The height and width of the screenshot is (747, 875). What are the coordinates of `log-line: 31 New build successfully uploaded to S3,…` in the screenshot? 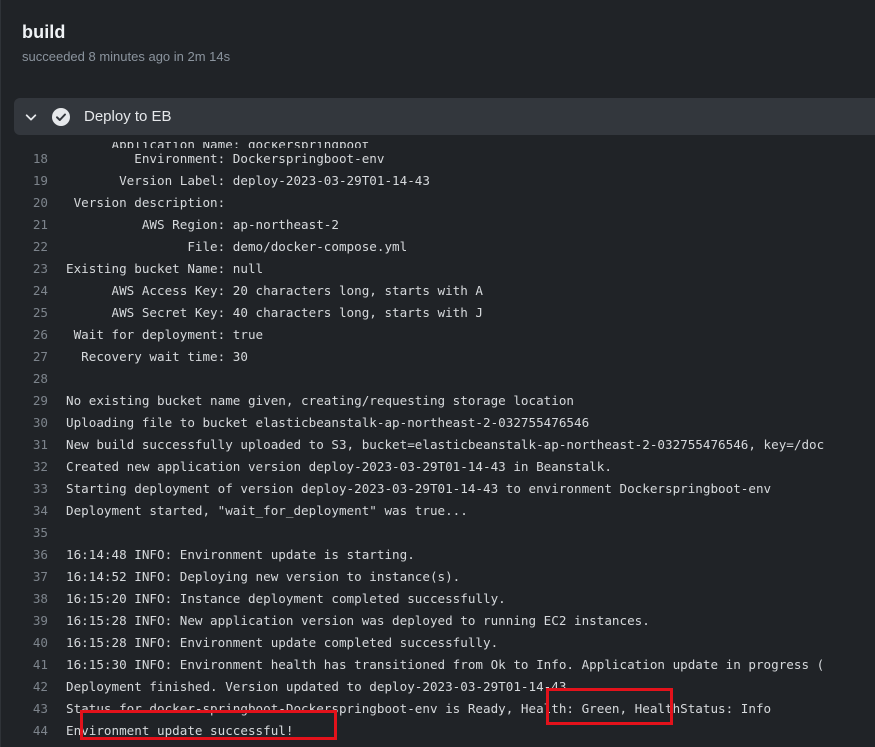 It's located at (437, 445).